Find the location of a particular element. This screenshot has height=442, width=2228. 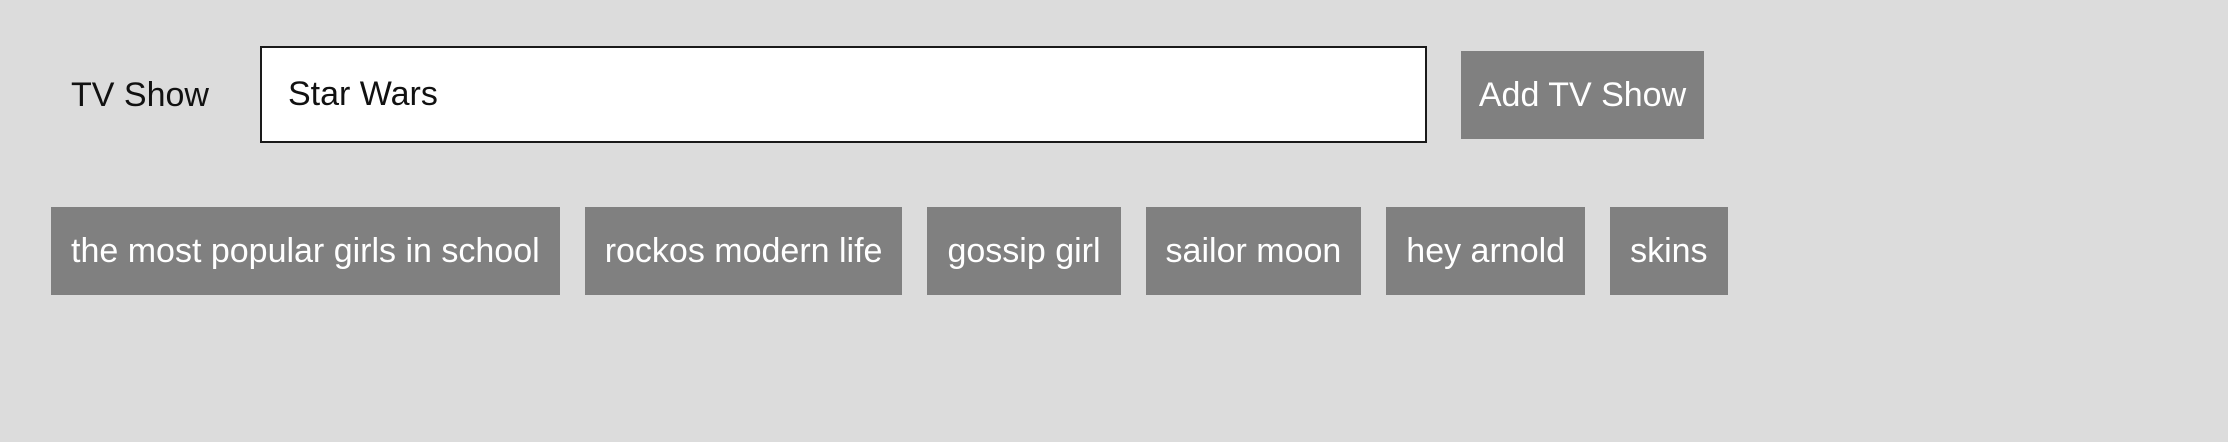

show-chip: rockos modern life is located at coordinates (743, 251).